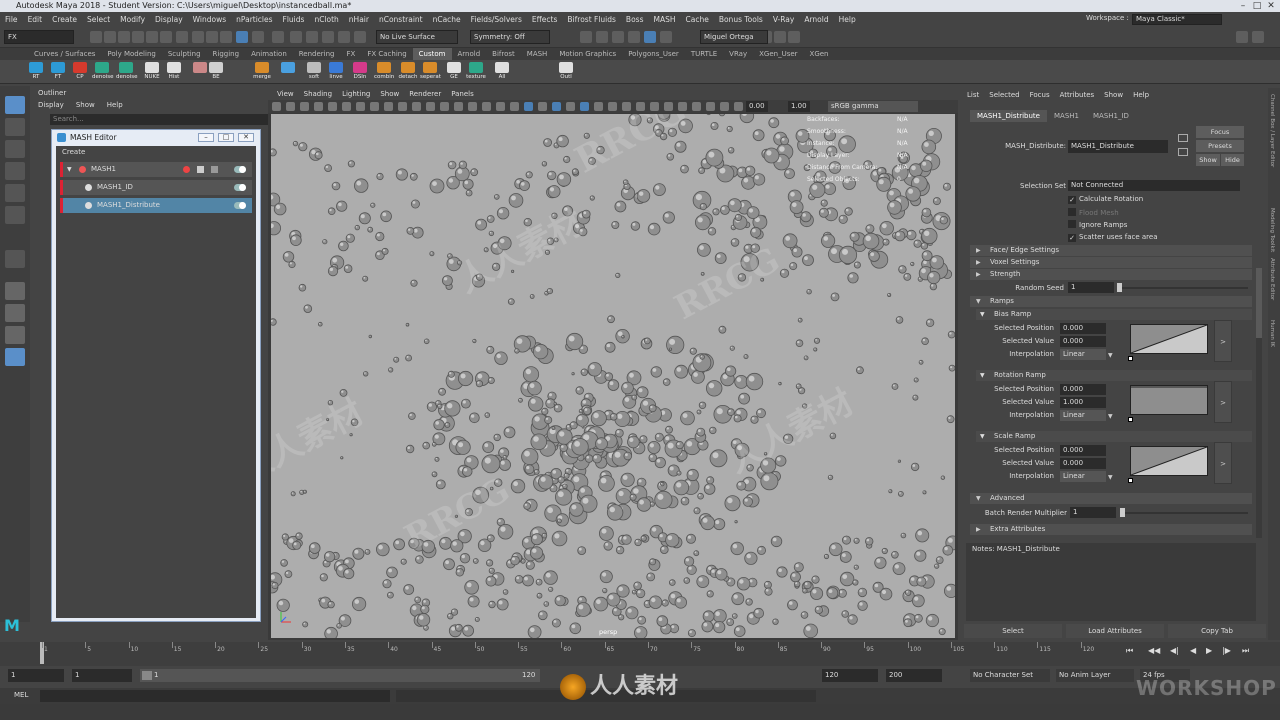 The width and height of the screenshot is (1280, 720). What do you see at coordinates (209, 19) in the screenshot?
I see `menu-item: Windows` at bounding box center [209, 19].